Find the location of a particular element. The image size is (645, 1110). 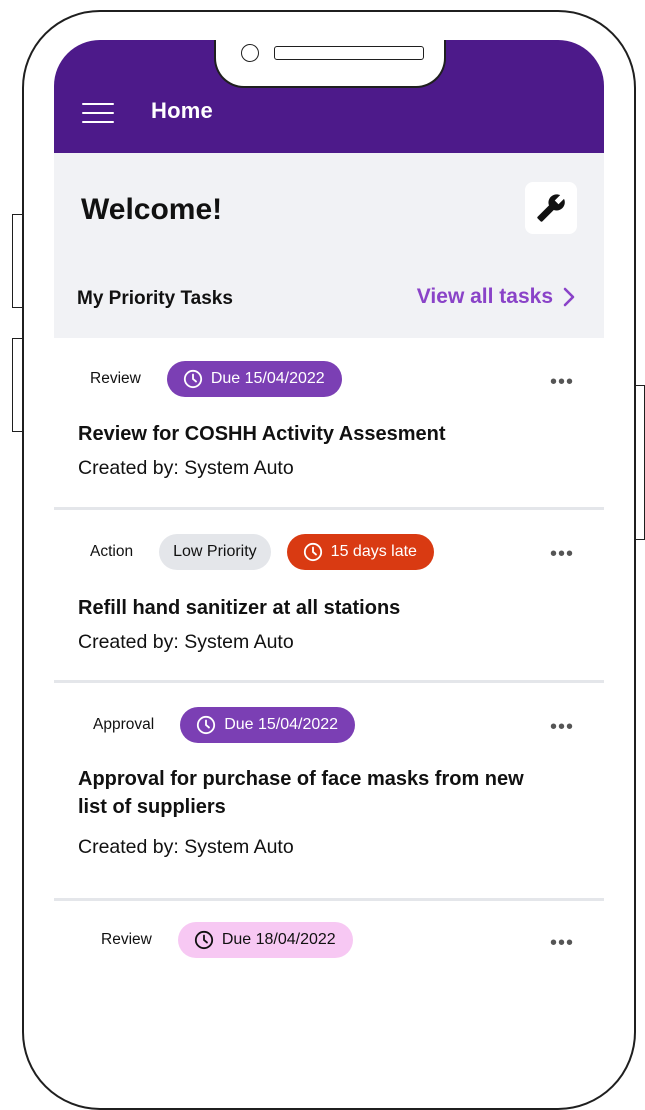

task-type: Action is located at coordinates (112, 551).